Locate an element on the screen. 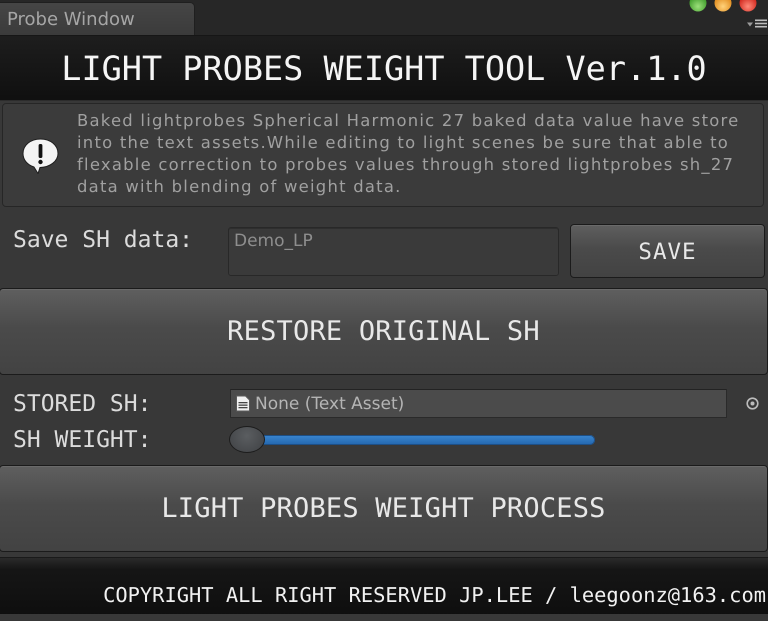 This screenshot has width=768, height=621. target-icon is located at coordinates (752, 403).